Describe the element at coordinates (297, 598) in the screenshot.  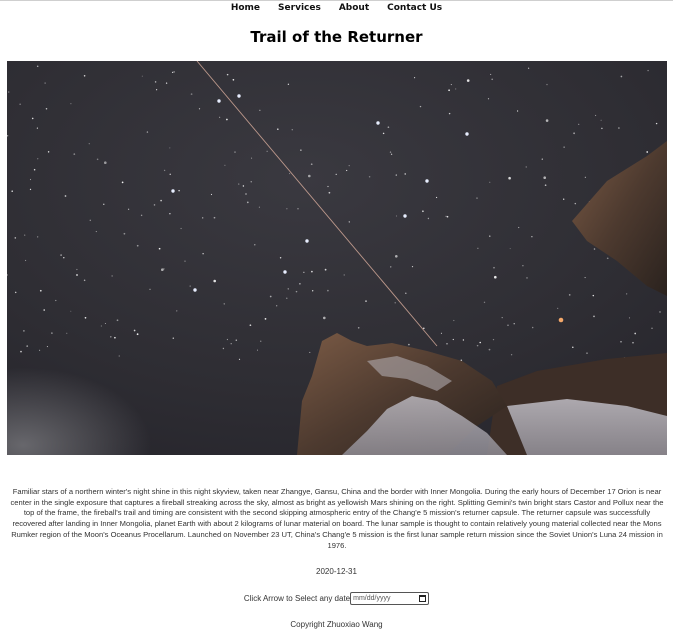
I see `date-picker-label: Click Arrow to Select any date` at that location.